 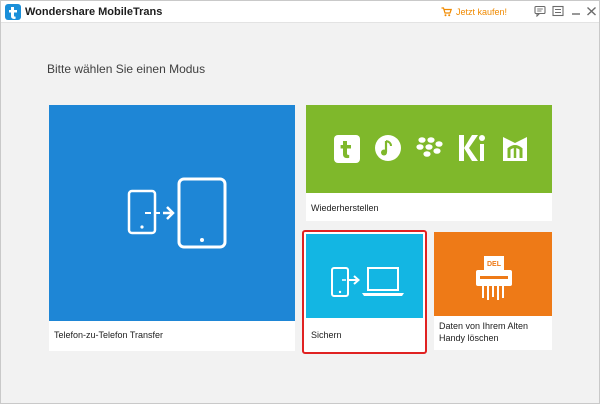 What do you see at coordinates (469, 338) in the screenshot?
I see `tile-label-line2: Handy löschen` at bounding box center [469, 338].